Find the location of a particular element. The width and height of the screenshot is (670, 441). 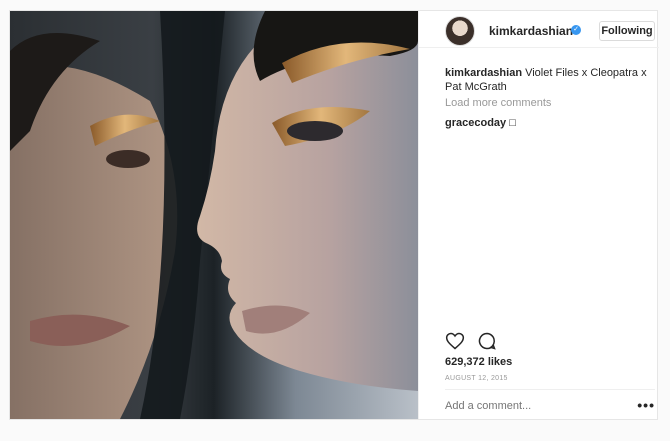

load-more-comments-link: Load more comments is located at coordinates (550, 103).